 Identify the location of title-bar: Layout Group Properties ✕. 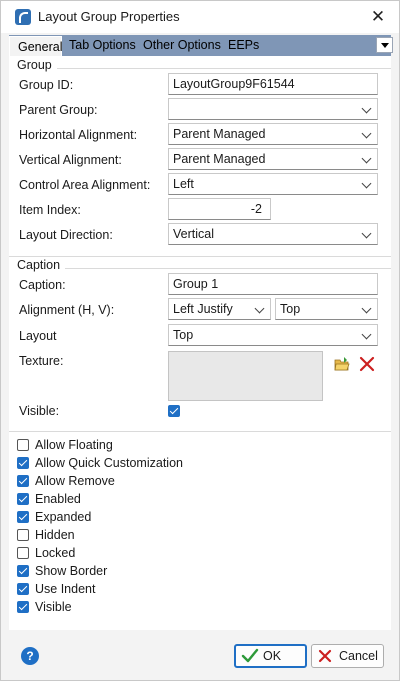
(200, 17).